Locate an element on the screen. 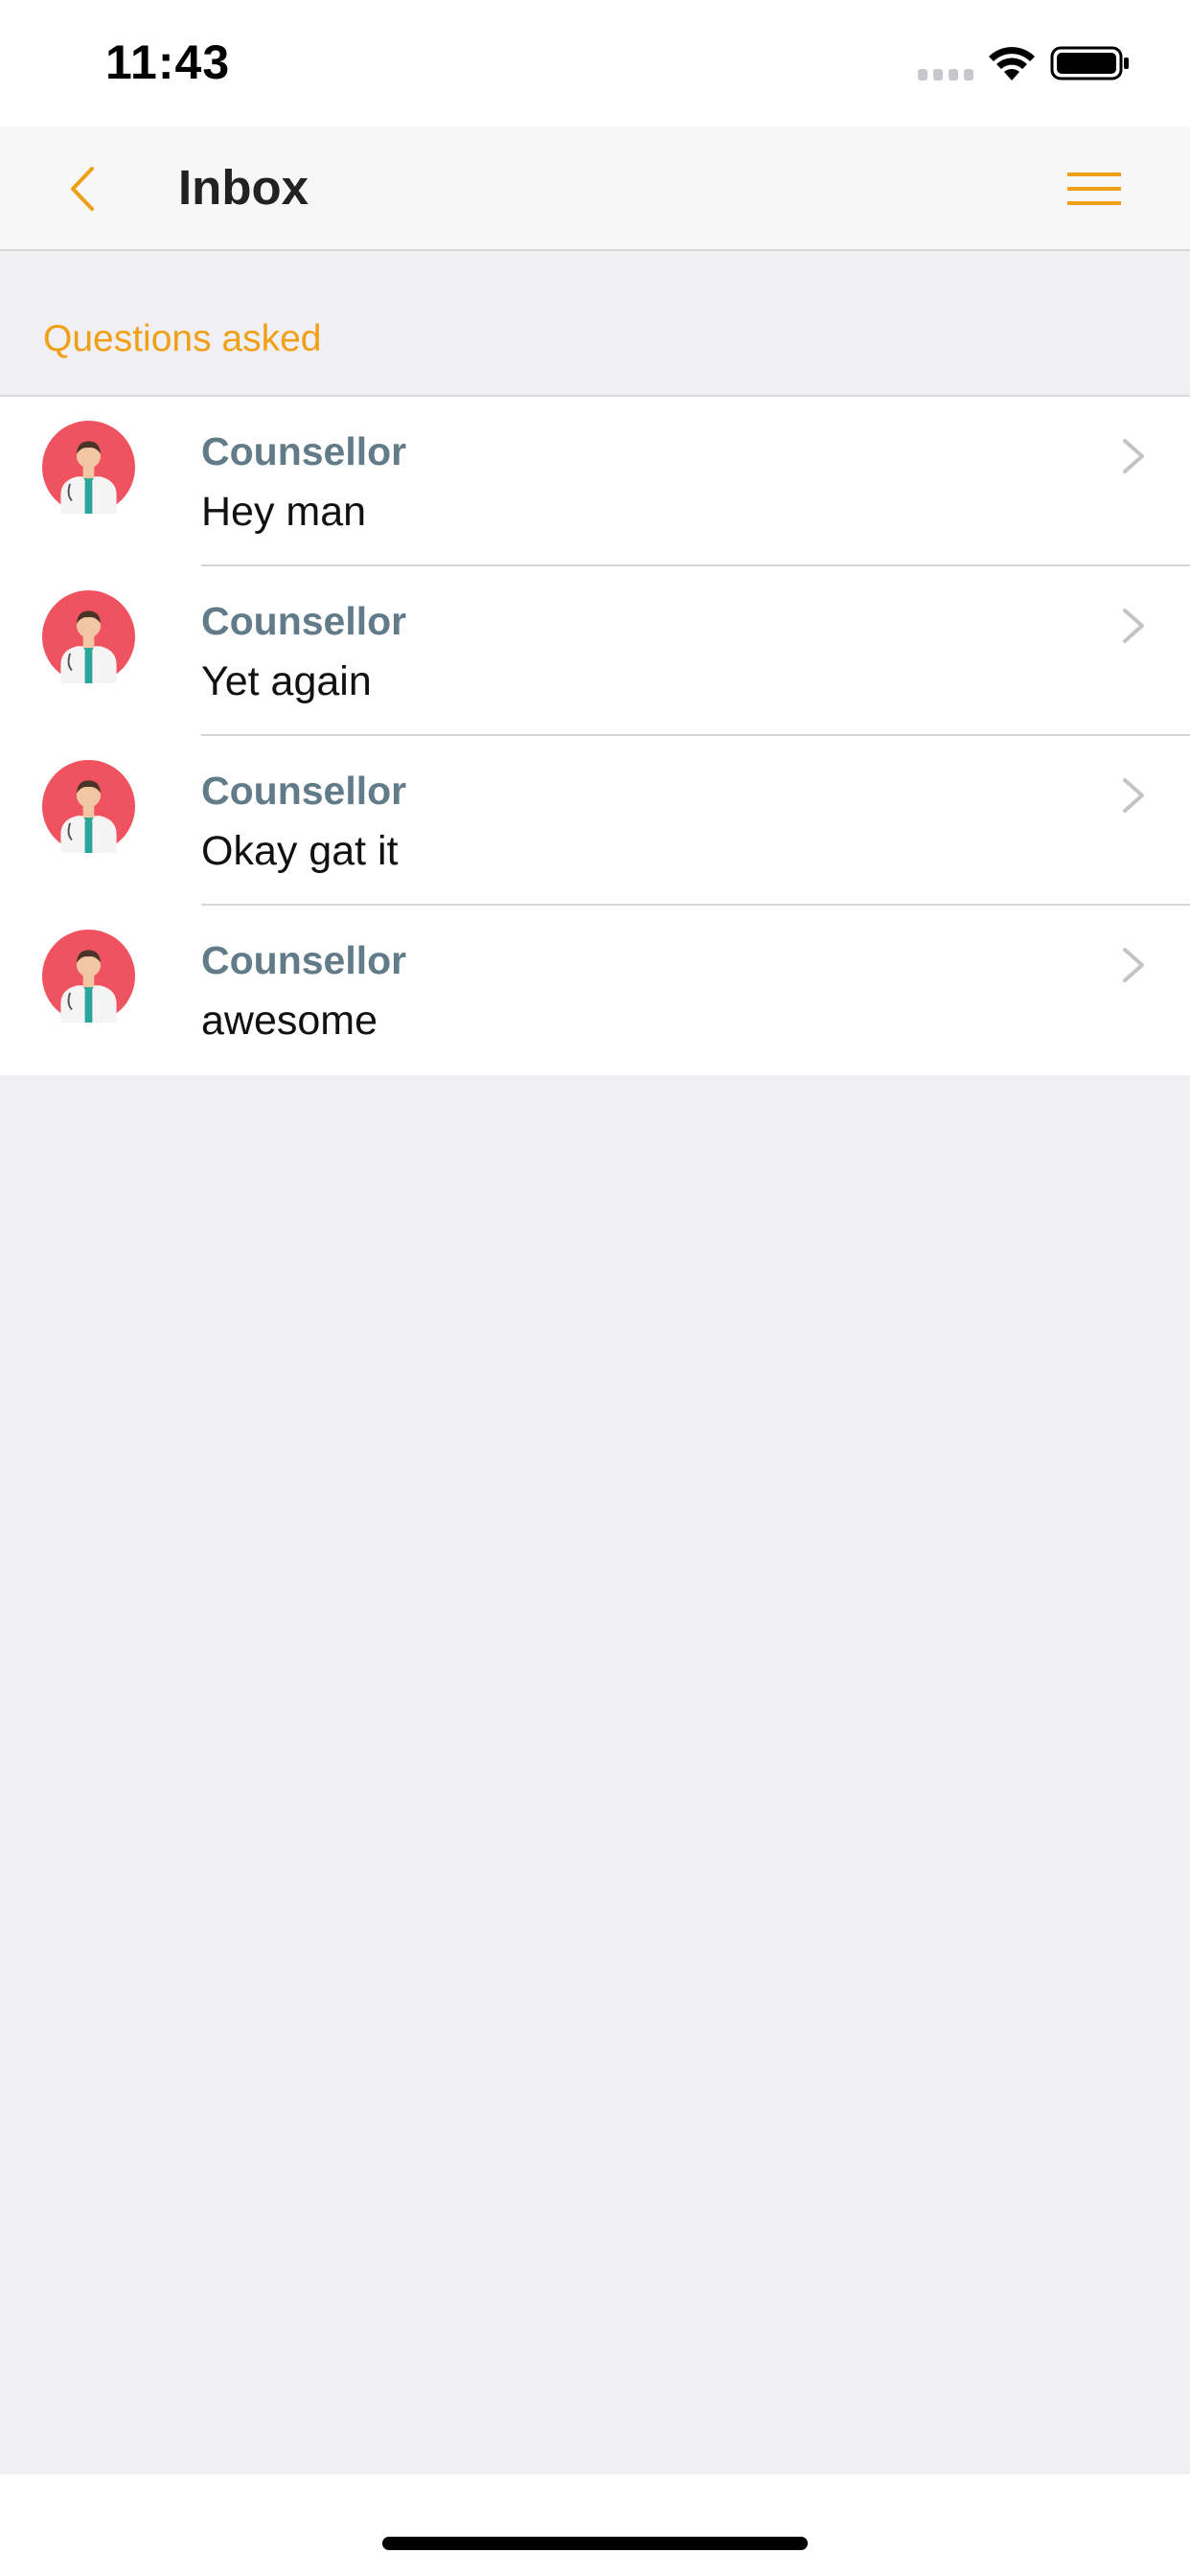 The width and height of the screenshot is (1190, 2576). section-title: Questions asked is located at coordinates (183, 338).